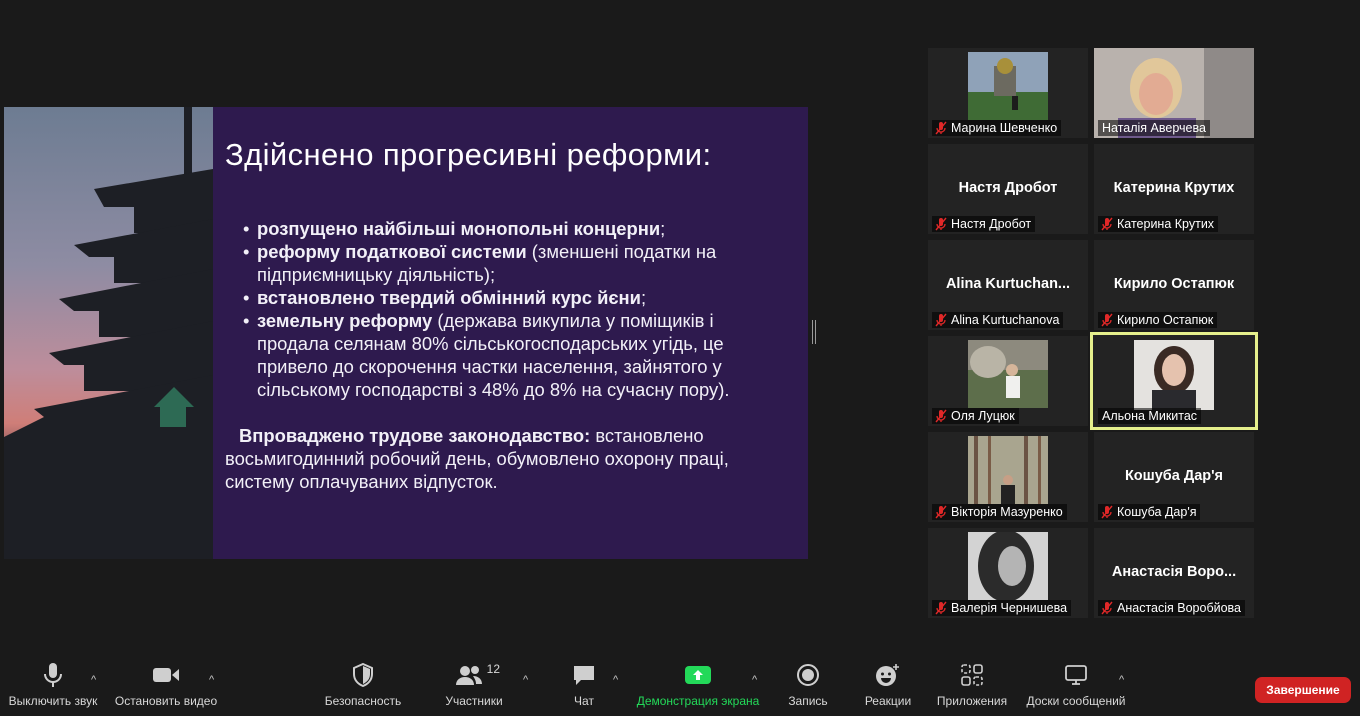 The height and width of the screenshot is (716, 1360). I want to click on participant-tile-active-speaker: Альона Микитас, so click(1174, 381).